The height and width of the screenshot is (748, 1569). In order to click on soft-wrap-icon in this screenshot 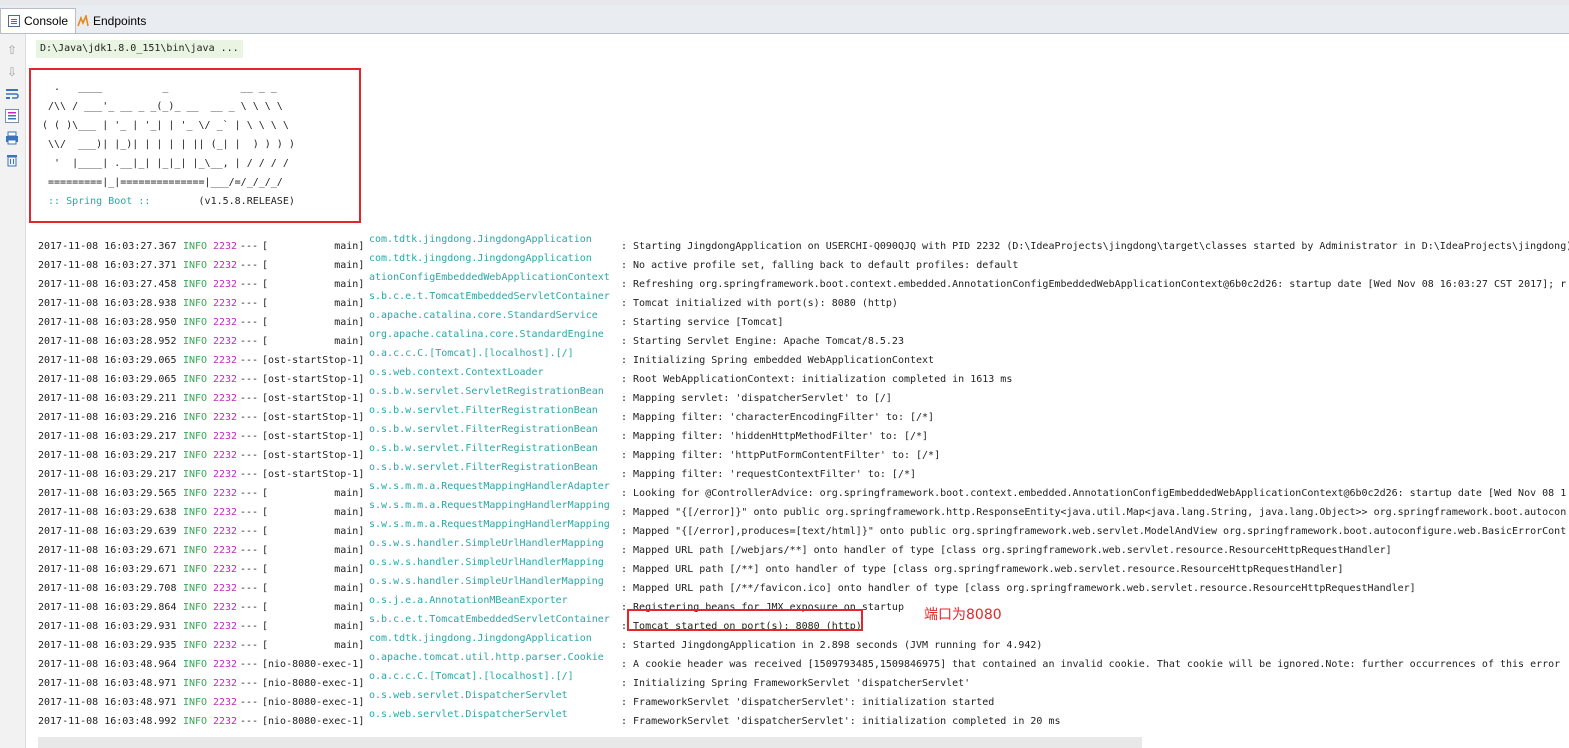, I will do `click(12, 94)`.